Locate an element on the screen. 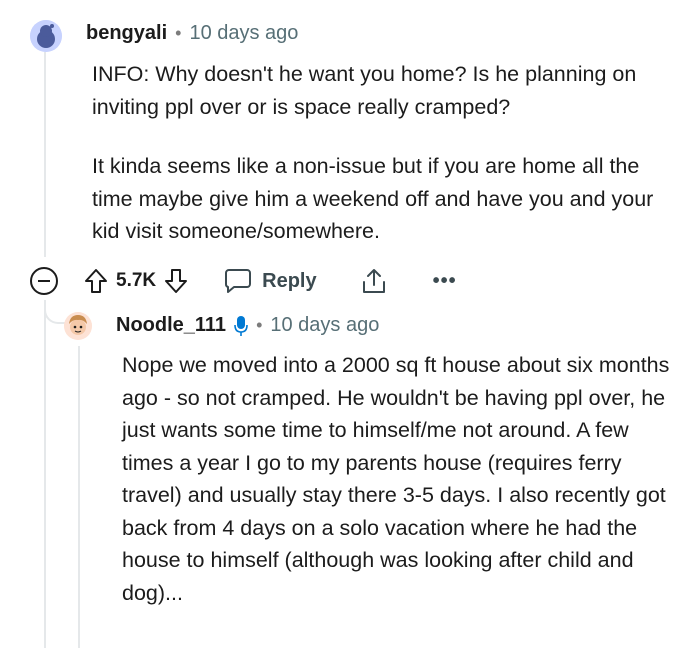  share-icon is located at coordinates (373, 281).